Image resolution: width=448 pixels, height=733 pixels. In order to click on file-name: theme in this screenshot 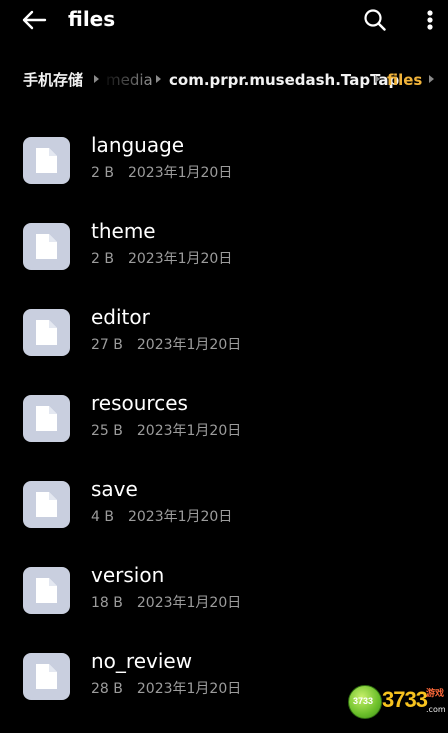, I will do `click(123, 231)`.